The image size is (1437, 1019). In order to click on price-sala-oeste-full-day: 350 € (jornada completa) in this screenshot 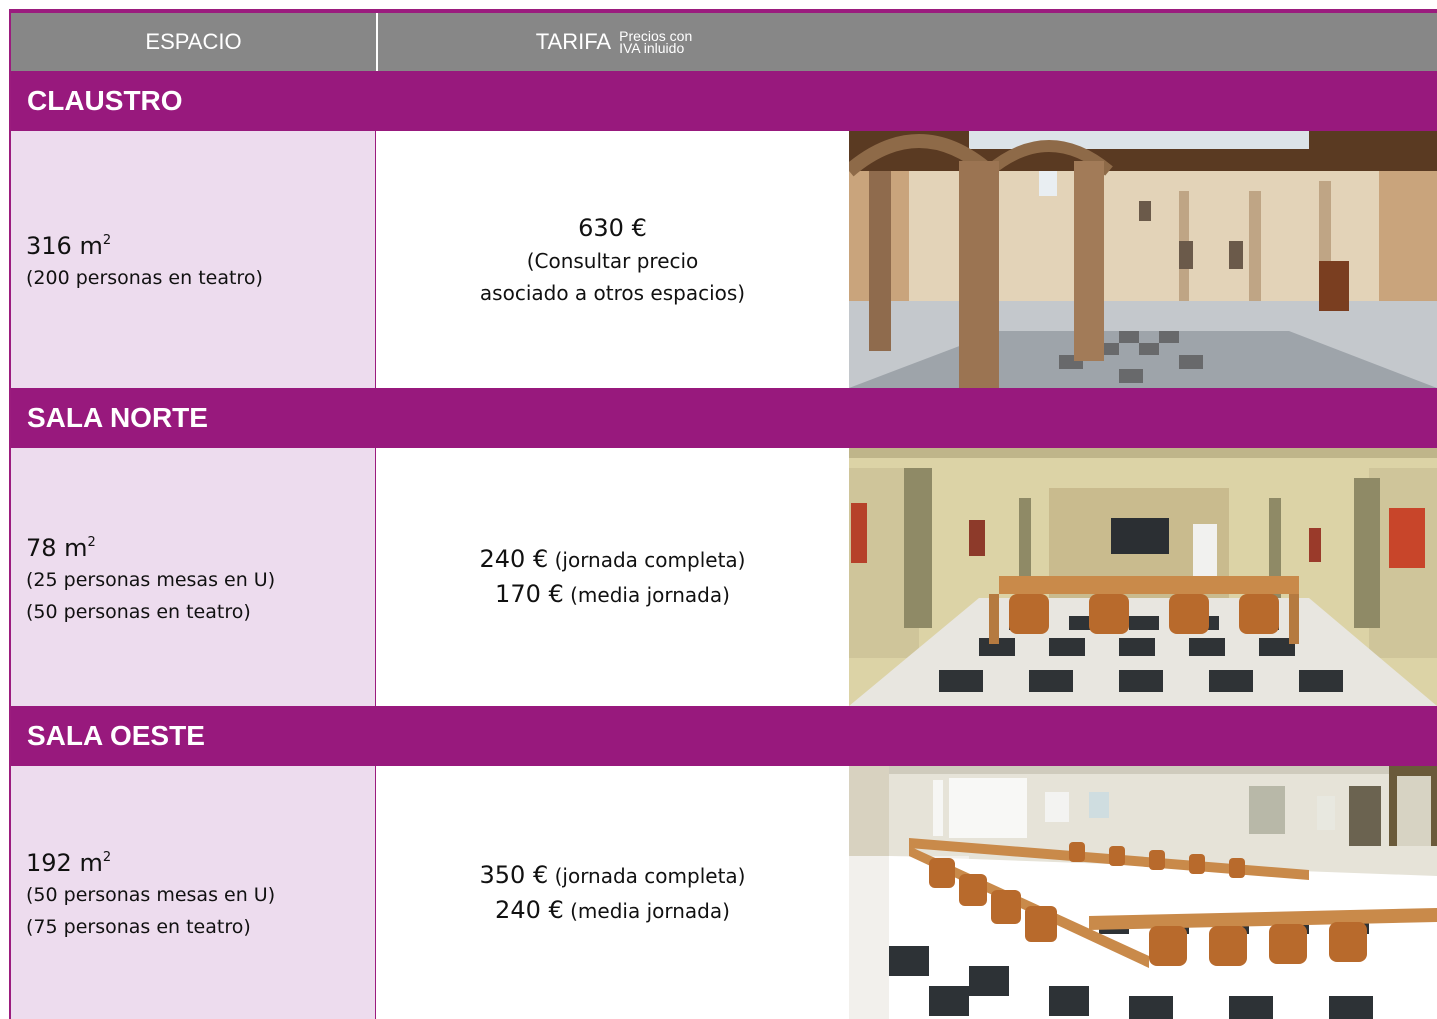, I will do `click(613, 875)`.